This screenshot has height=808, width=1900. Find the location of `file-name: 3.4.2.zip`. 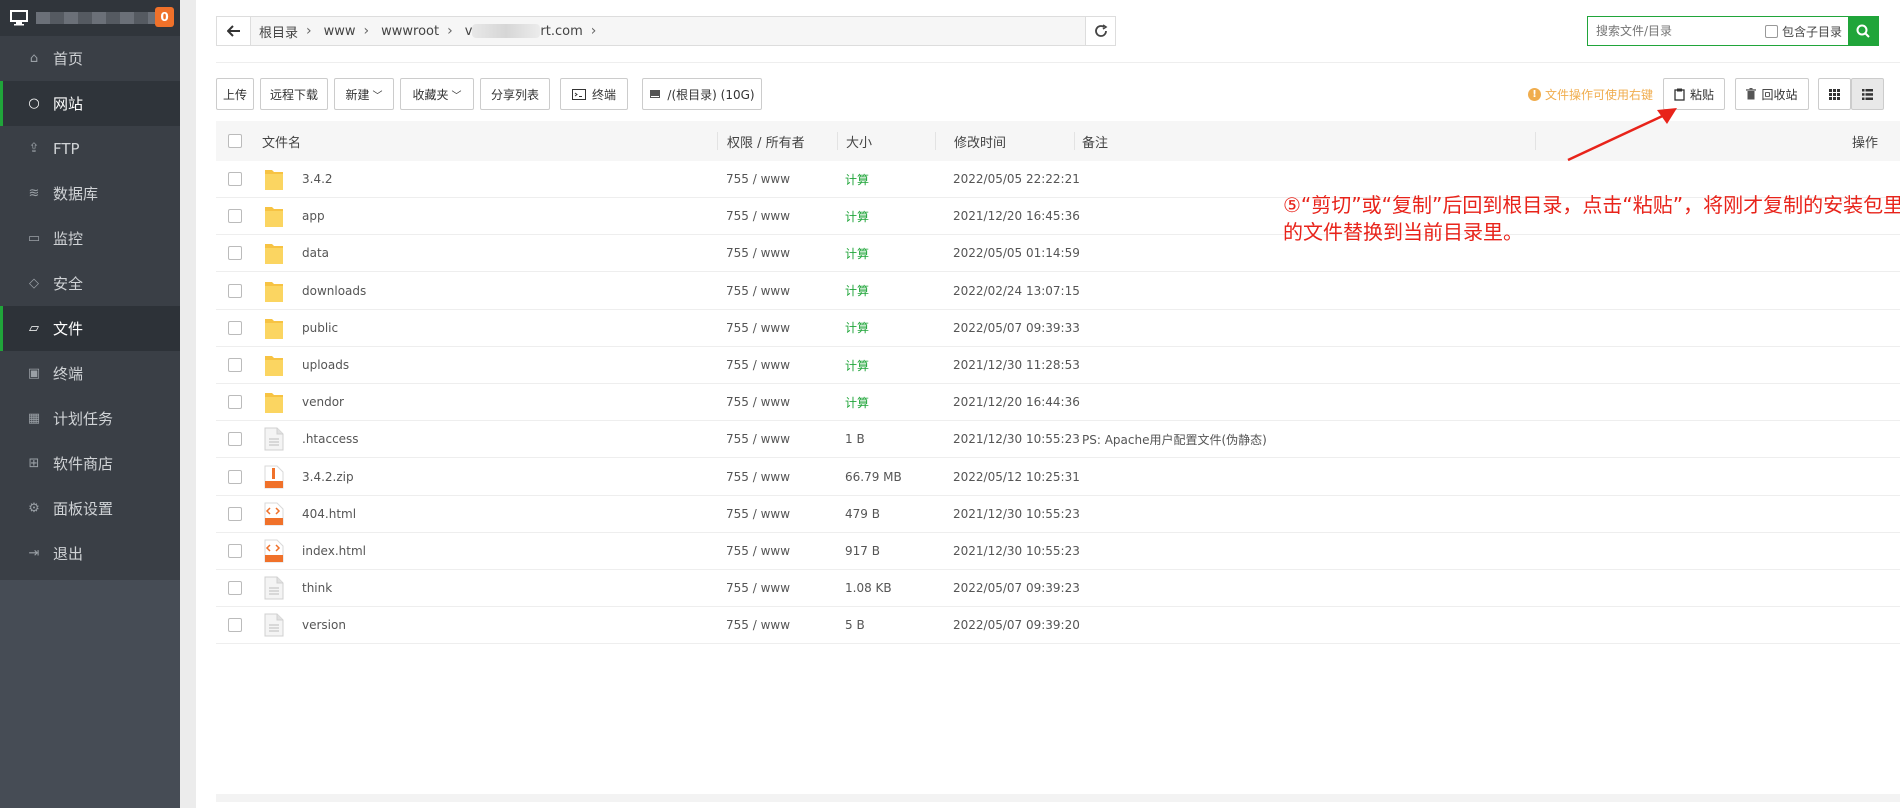

file-name: 3.4.2.zip is located at coordinates (328, 477).